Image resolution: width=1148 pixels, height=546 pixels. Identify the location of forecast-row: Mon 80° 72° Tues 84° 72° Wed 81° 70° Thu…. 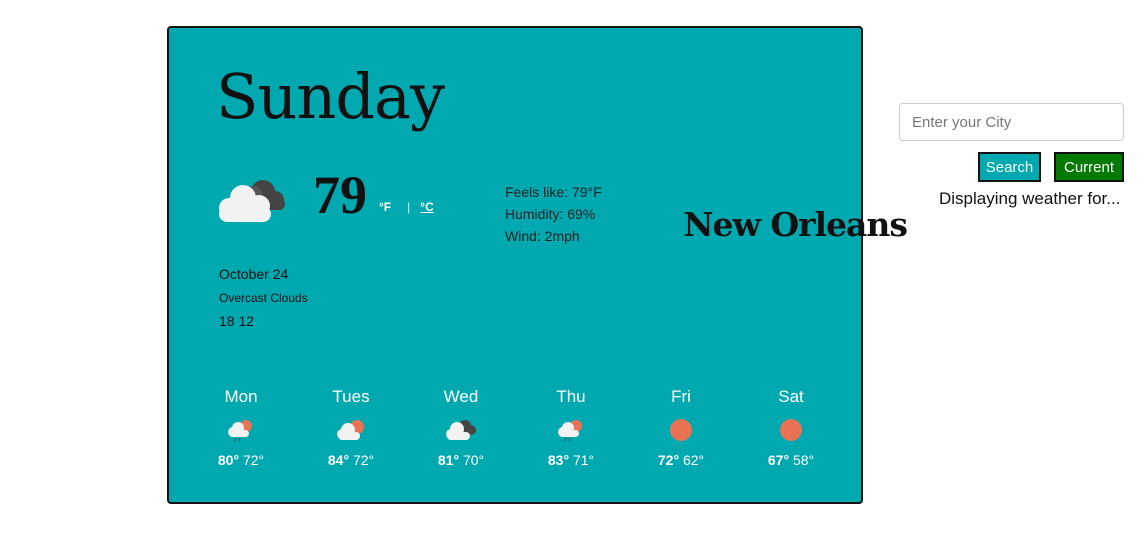
(516, 427).